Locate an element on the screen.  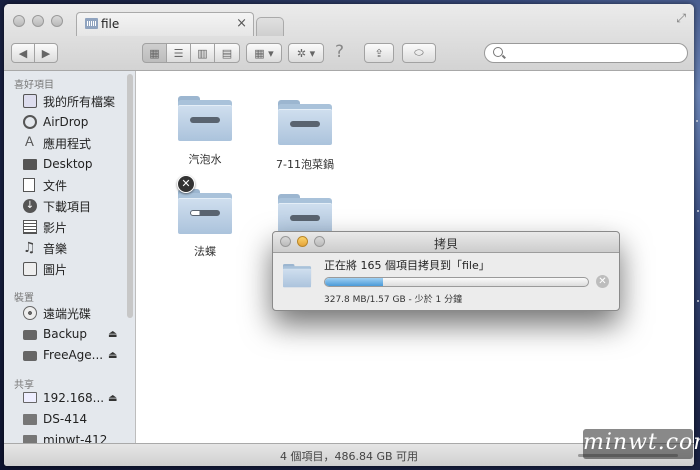
sidebar-item-backup: Backup ⏏ is located at coordinates (65, 334).